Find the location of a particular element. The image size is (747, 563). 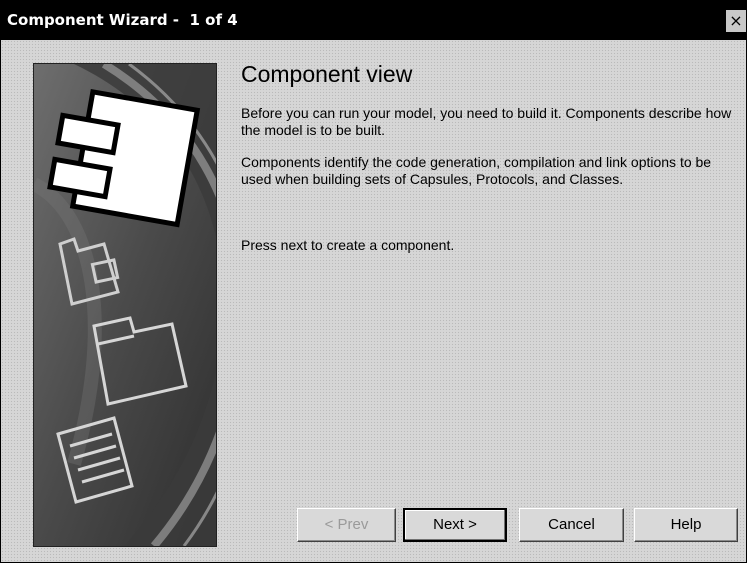

page-heading: Component view is located at coordinates (327, 74).